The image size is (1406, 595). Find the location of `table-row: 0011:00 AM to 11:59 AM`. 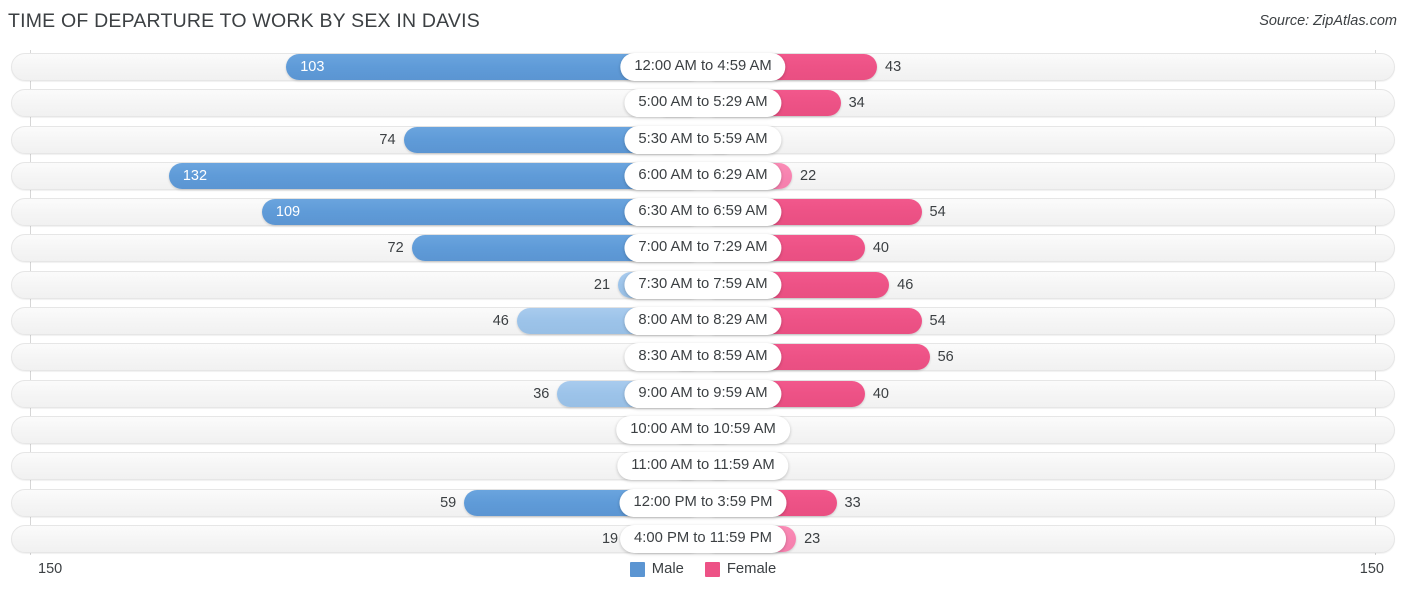

table-row: 0011:00 AM to 11:59 AM is located at coordinates (703, 467).